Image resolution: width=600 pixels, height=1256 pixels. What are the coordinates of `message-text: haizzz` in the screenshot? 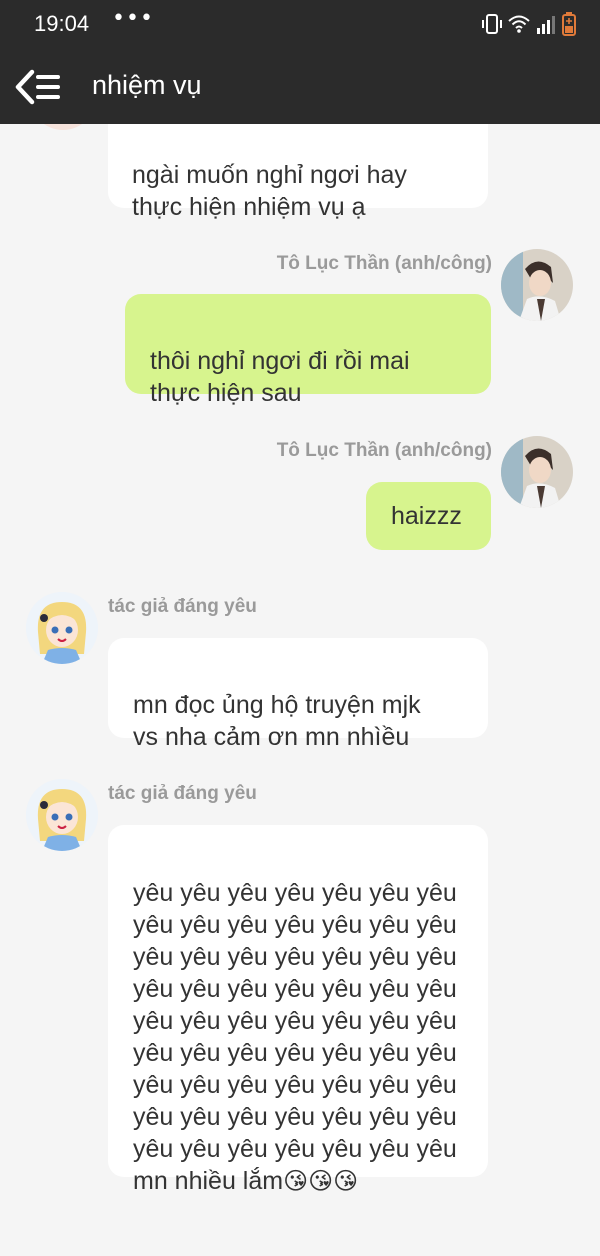 It's located at (426, 516).